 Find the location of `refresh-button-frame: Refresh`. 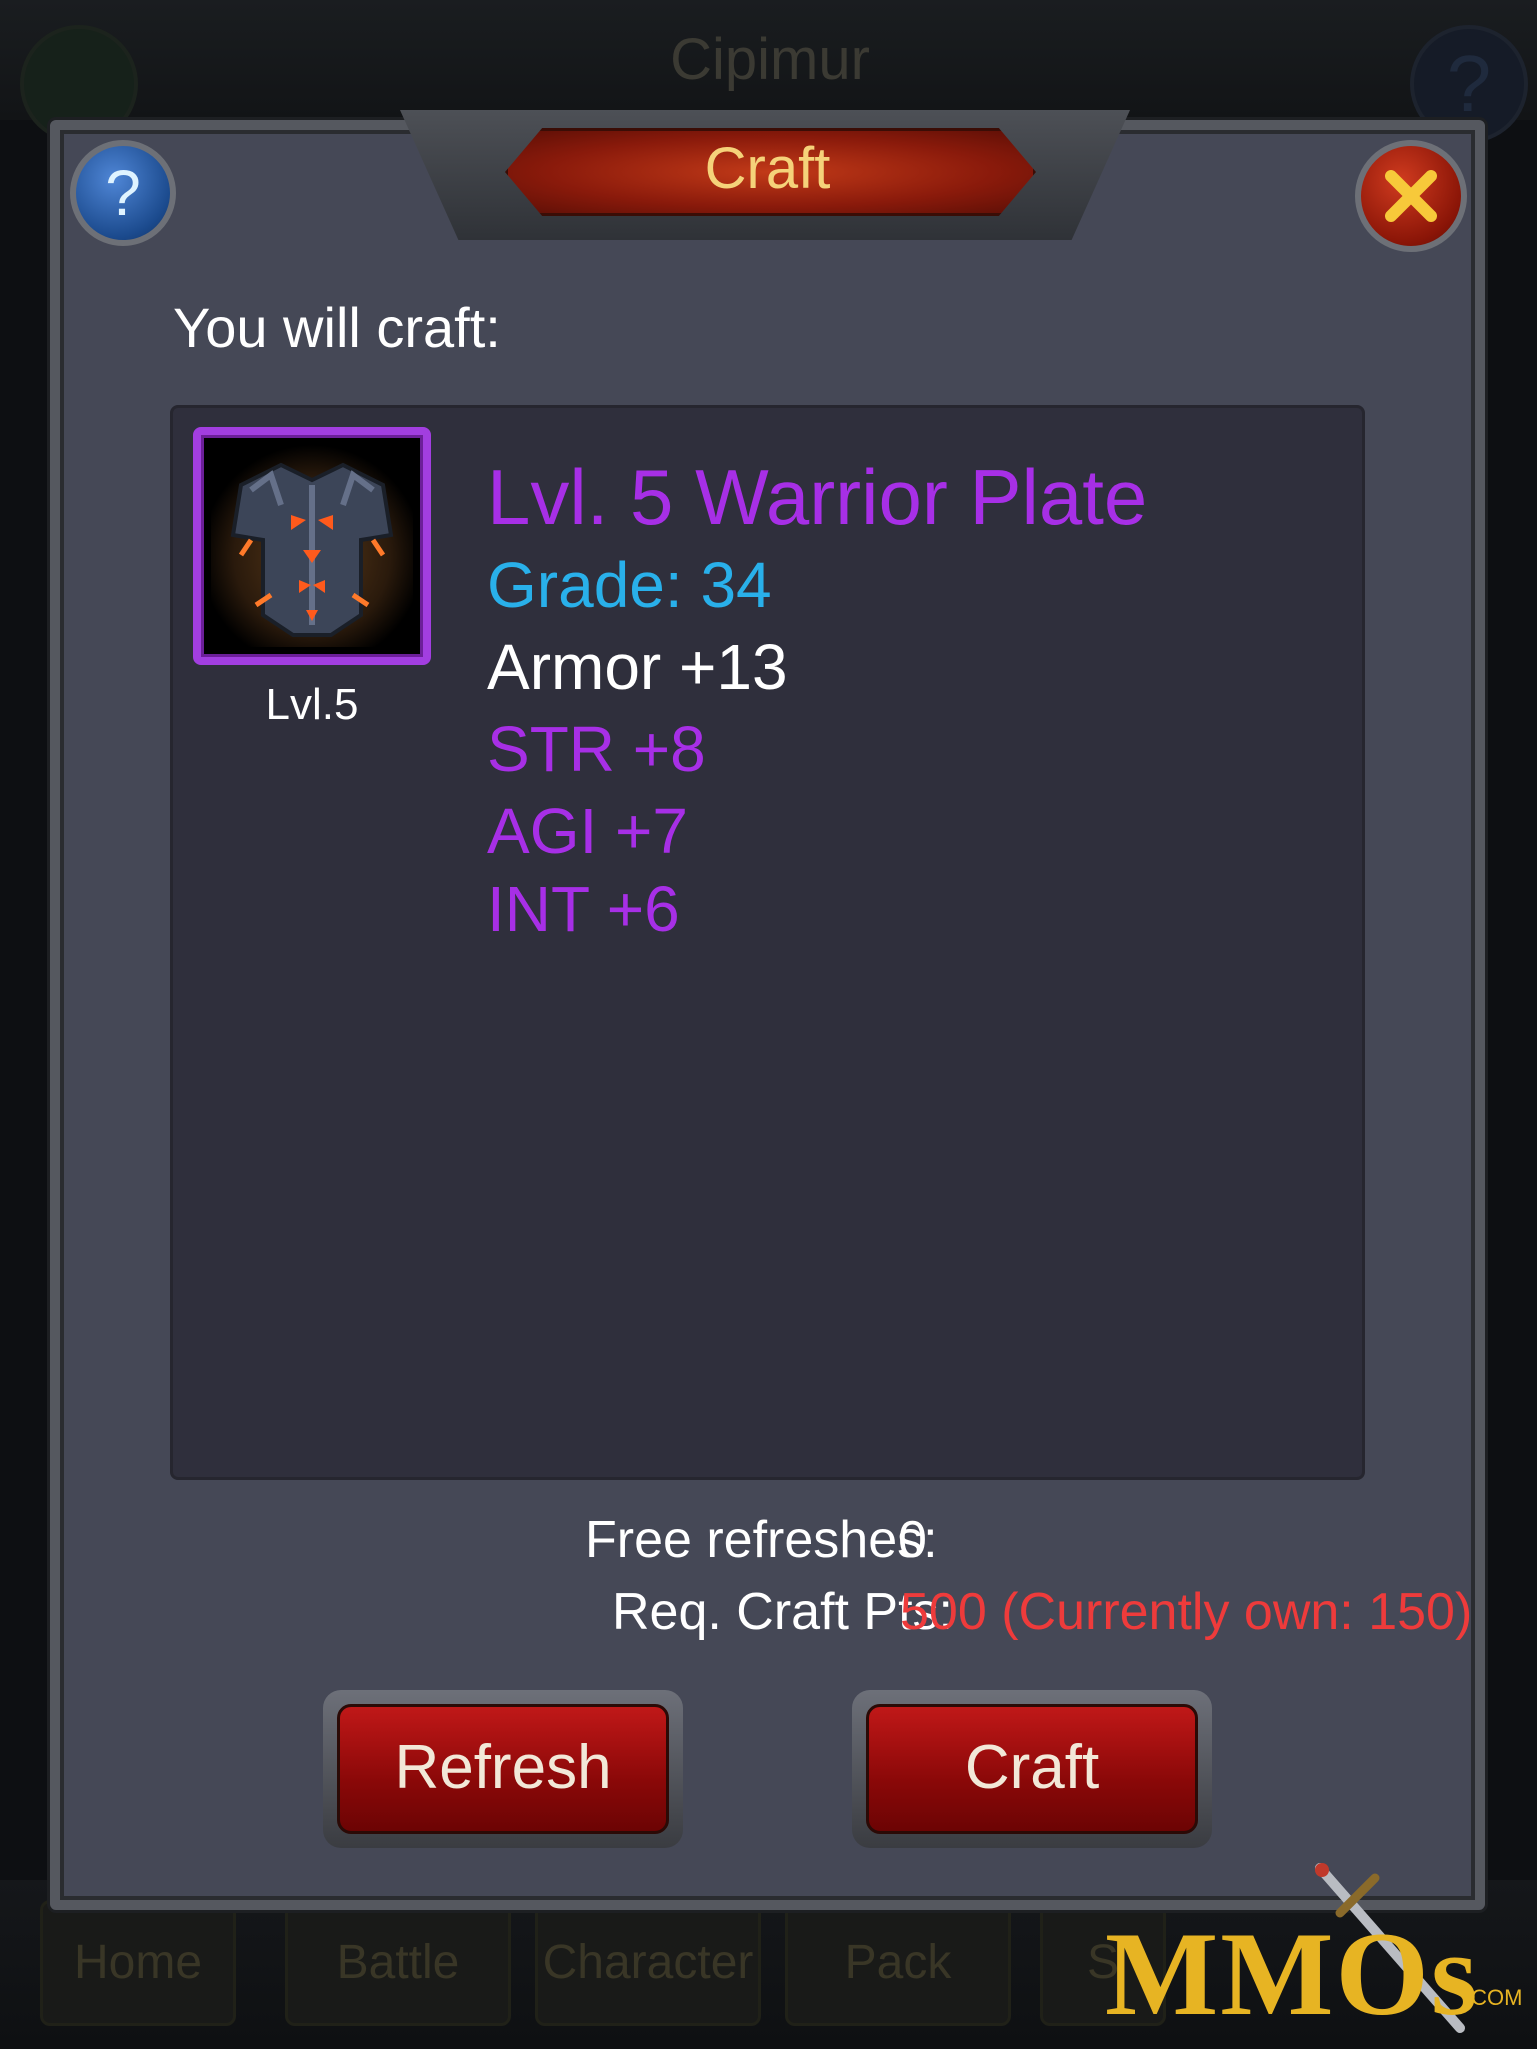

refresh-button-frame: Refresh is located at coordinates (503, 1769).